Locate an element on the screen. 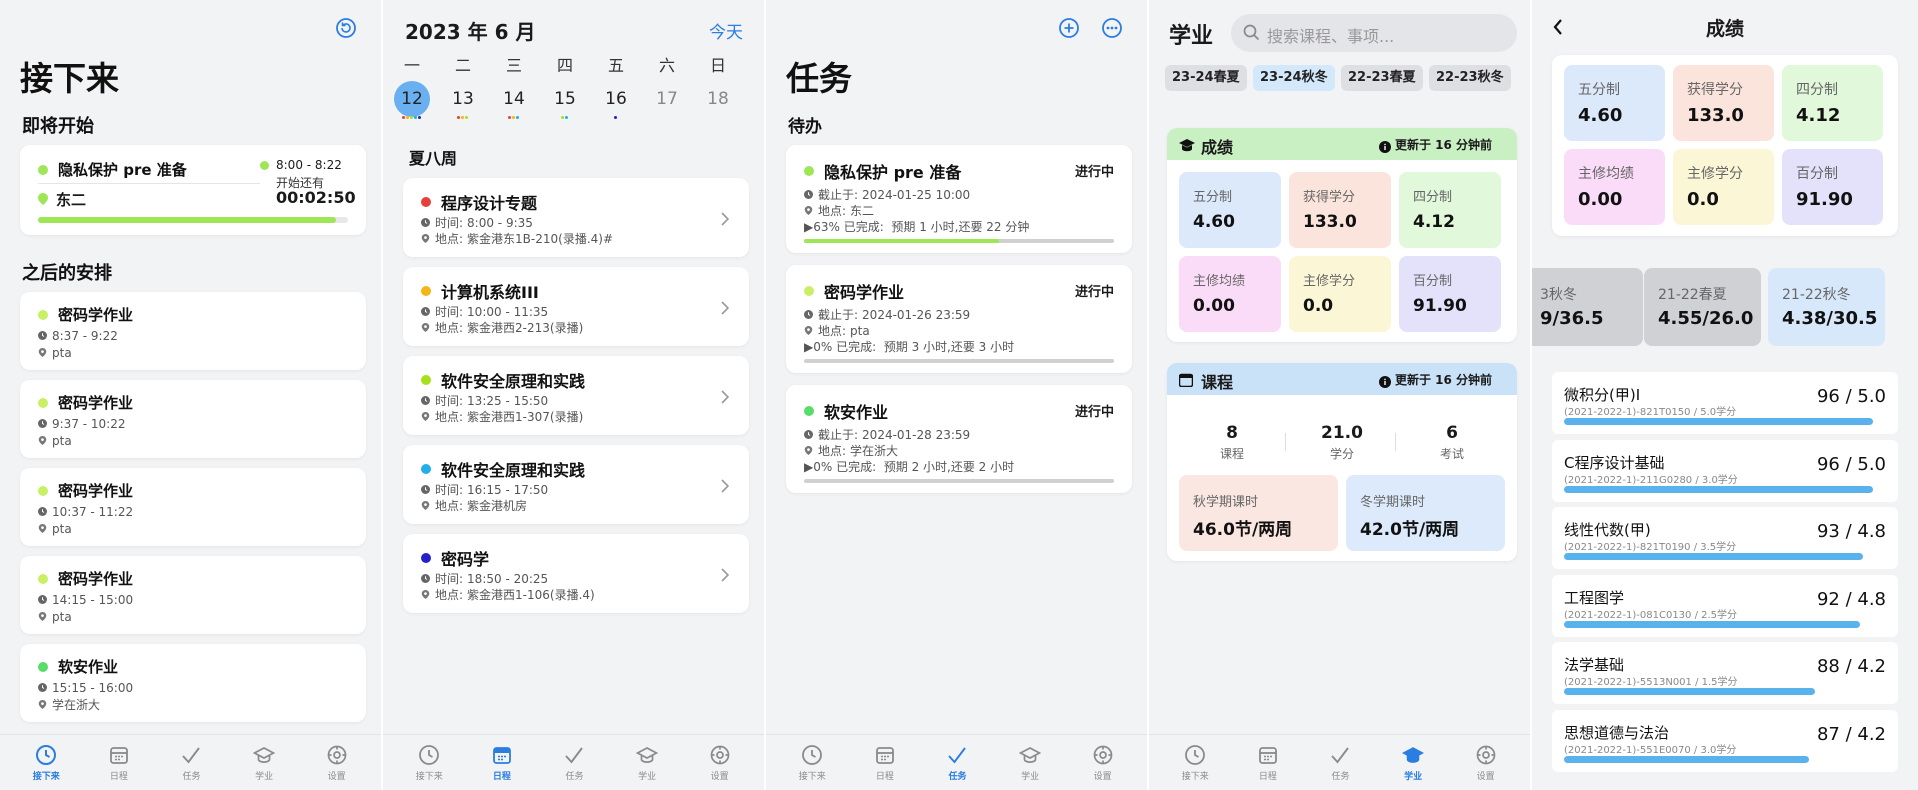 The image size is (1918, 790). item-time: 14:15 - 15:00 is located at coordinates (93, 599).